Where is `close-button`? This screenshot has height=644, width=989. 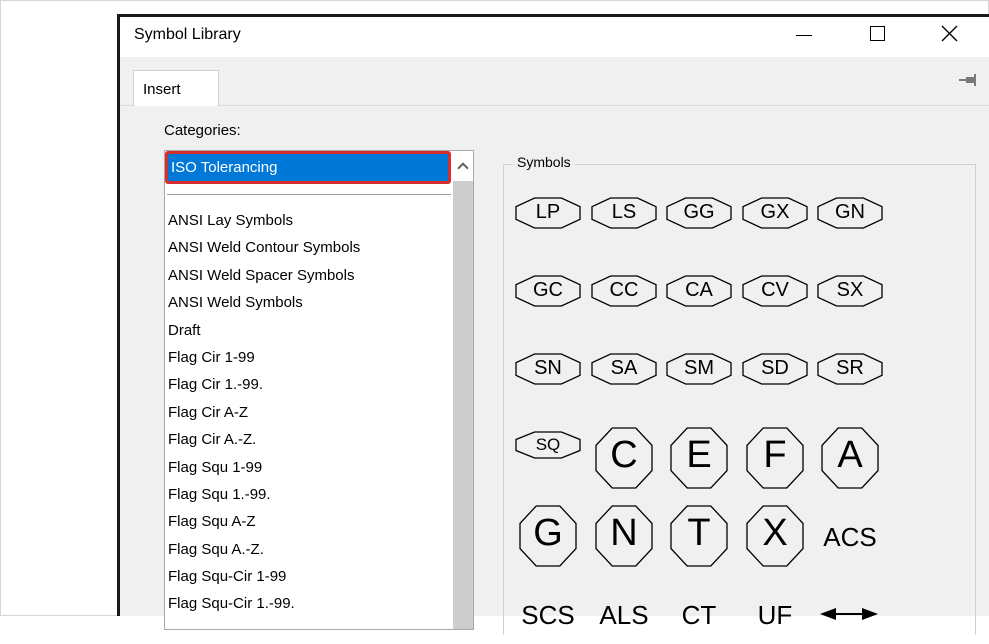 close-button is located at coordinates (949, 35).